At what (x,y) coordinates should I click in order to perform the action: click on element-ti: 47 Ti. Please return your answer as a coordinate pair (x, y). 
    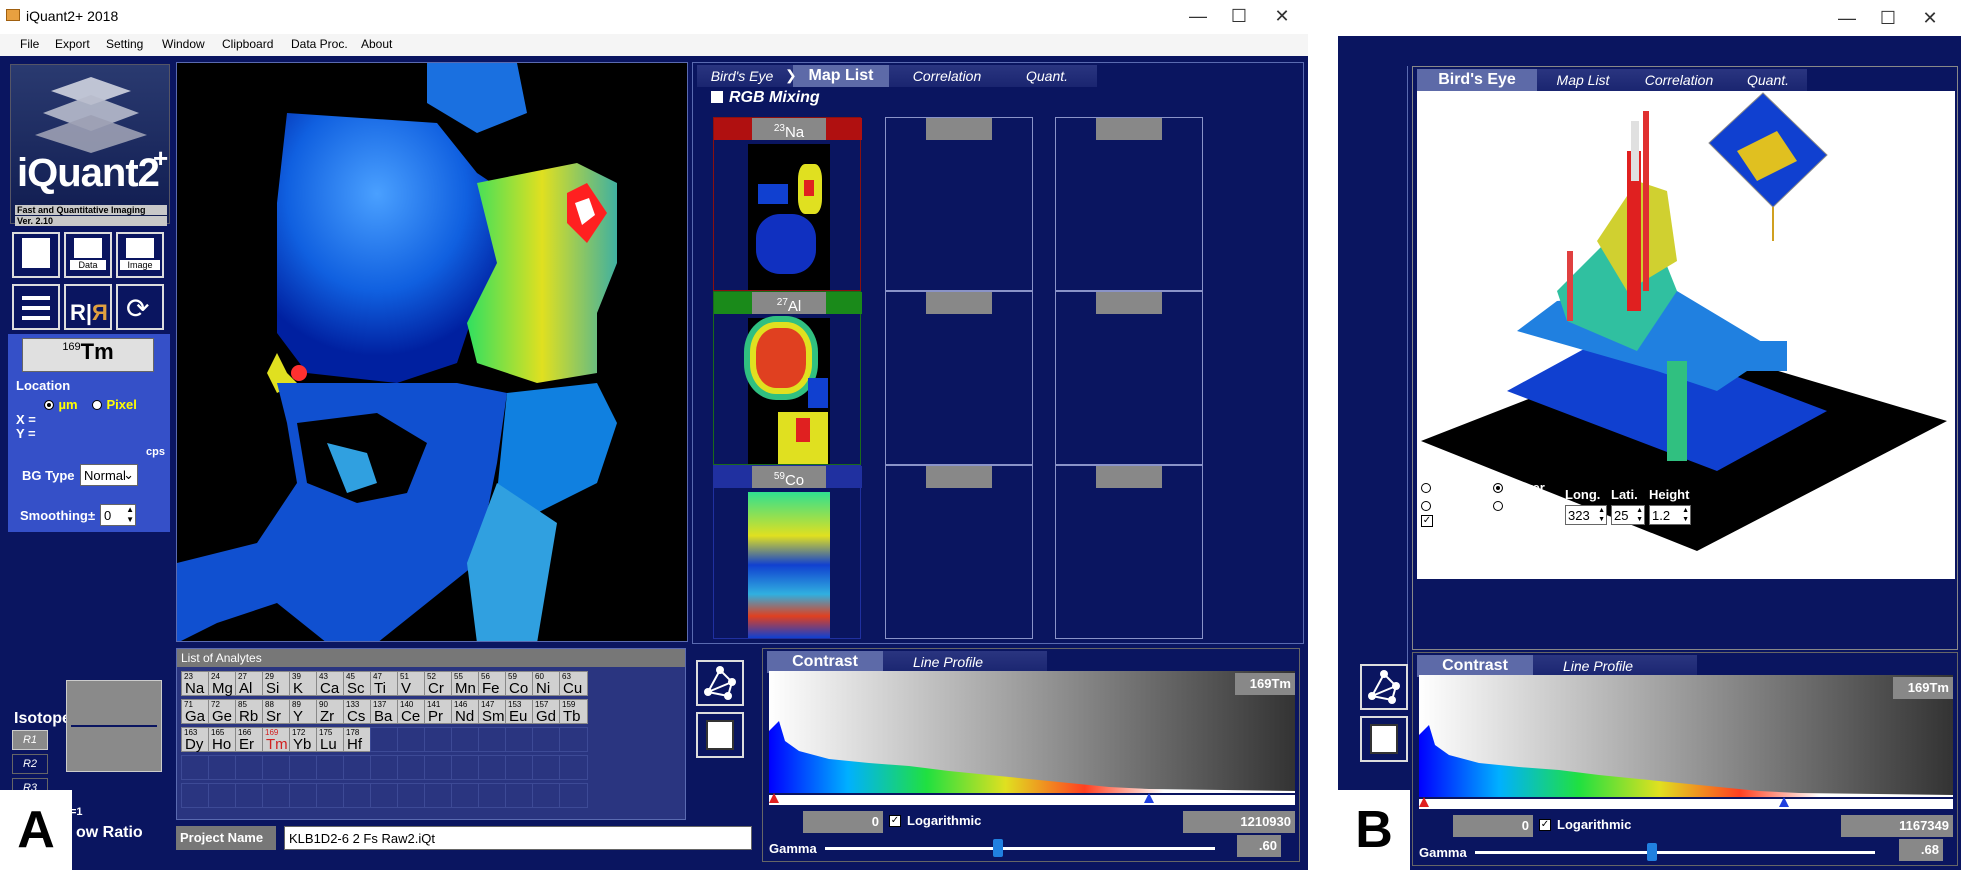
    Looking at the image, I should click on (384, 684).